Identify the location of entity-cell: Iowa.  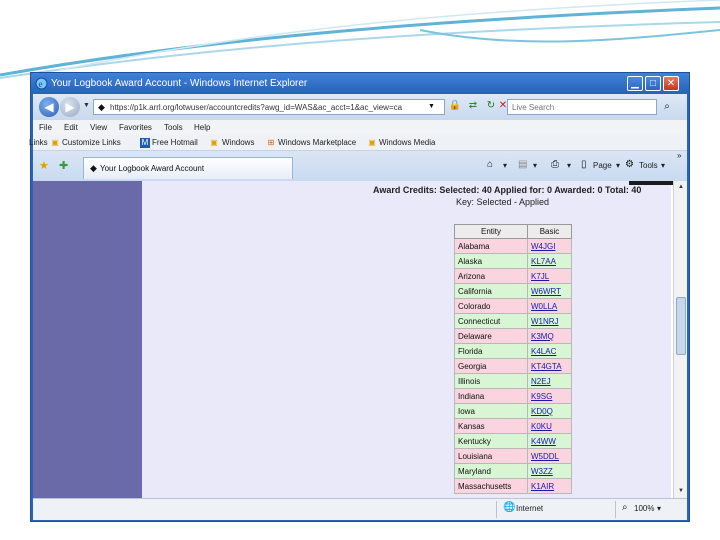
(491, 411).